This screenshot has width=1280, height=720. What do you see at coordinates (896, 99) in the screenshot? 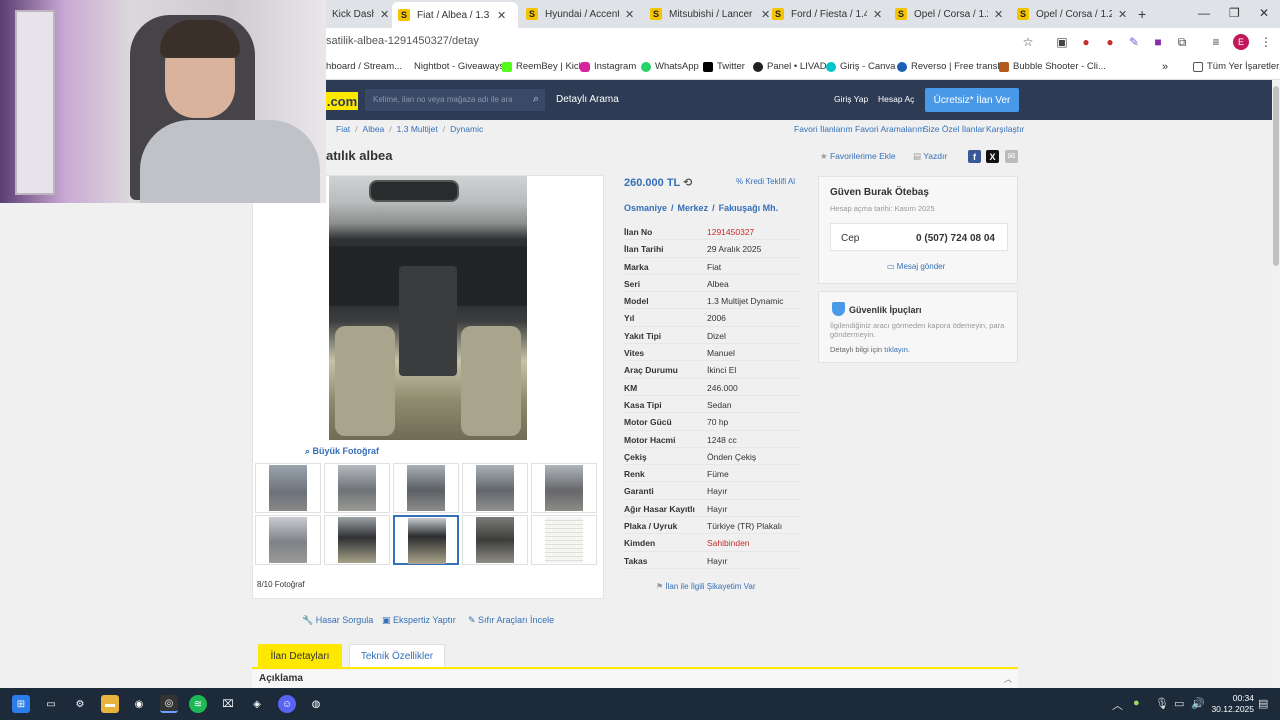
I see `register-link: Hesap Aç` at bounding box center [896, 99].